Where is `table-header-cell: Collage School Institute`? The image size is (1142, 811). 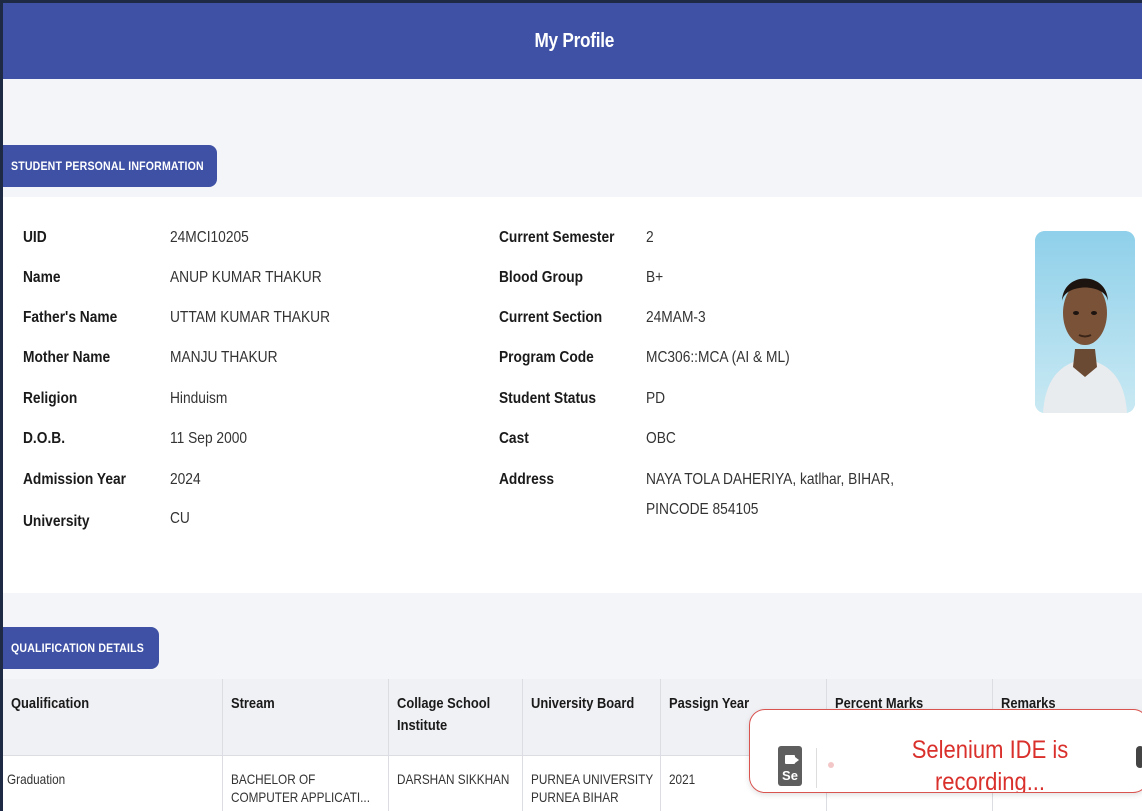
table-header-cell: Collage School Institute is located at coordinates (456, 717).